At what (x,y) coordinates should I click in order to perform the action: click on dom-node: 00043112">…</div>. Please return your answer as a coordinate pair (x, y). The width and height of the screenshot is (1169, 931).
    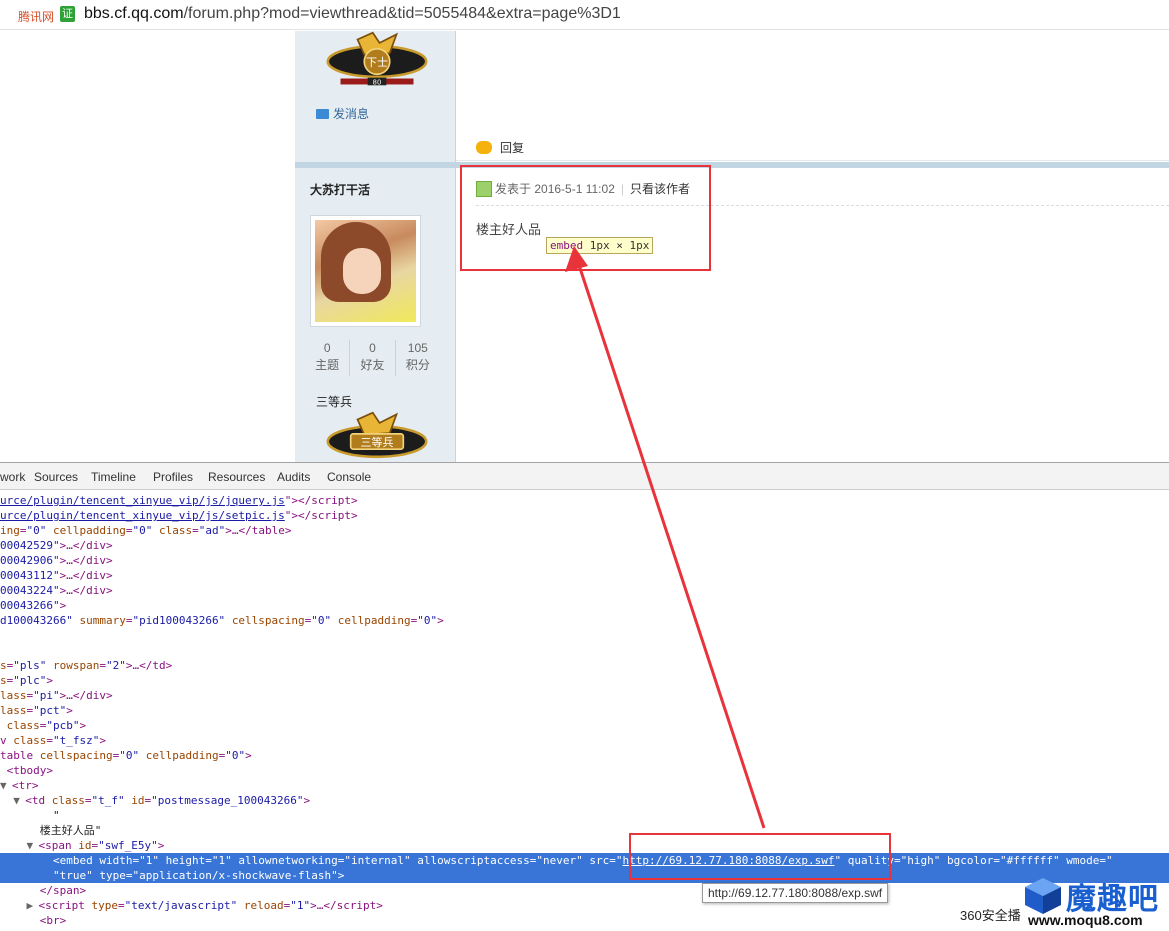
    Looking at the image, I should click on (584, 575).